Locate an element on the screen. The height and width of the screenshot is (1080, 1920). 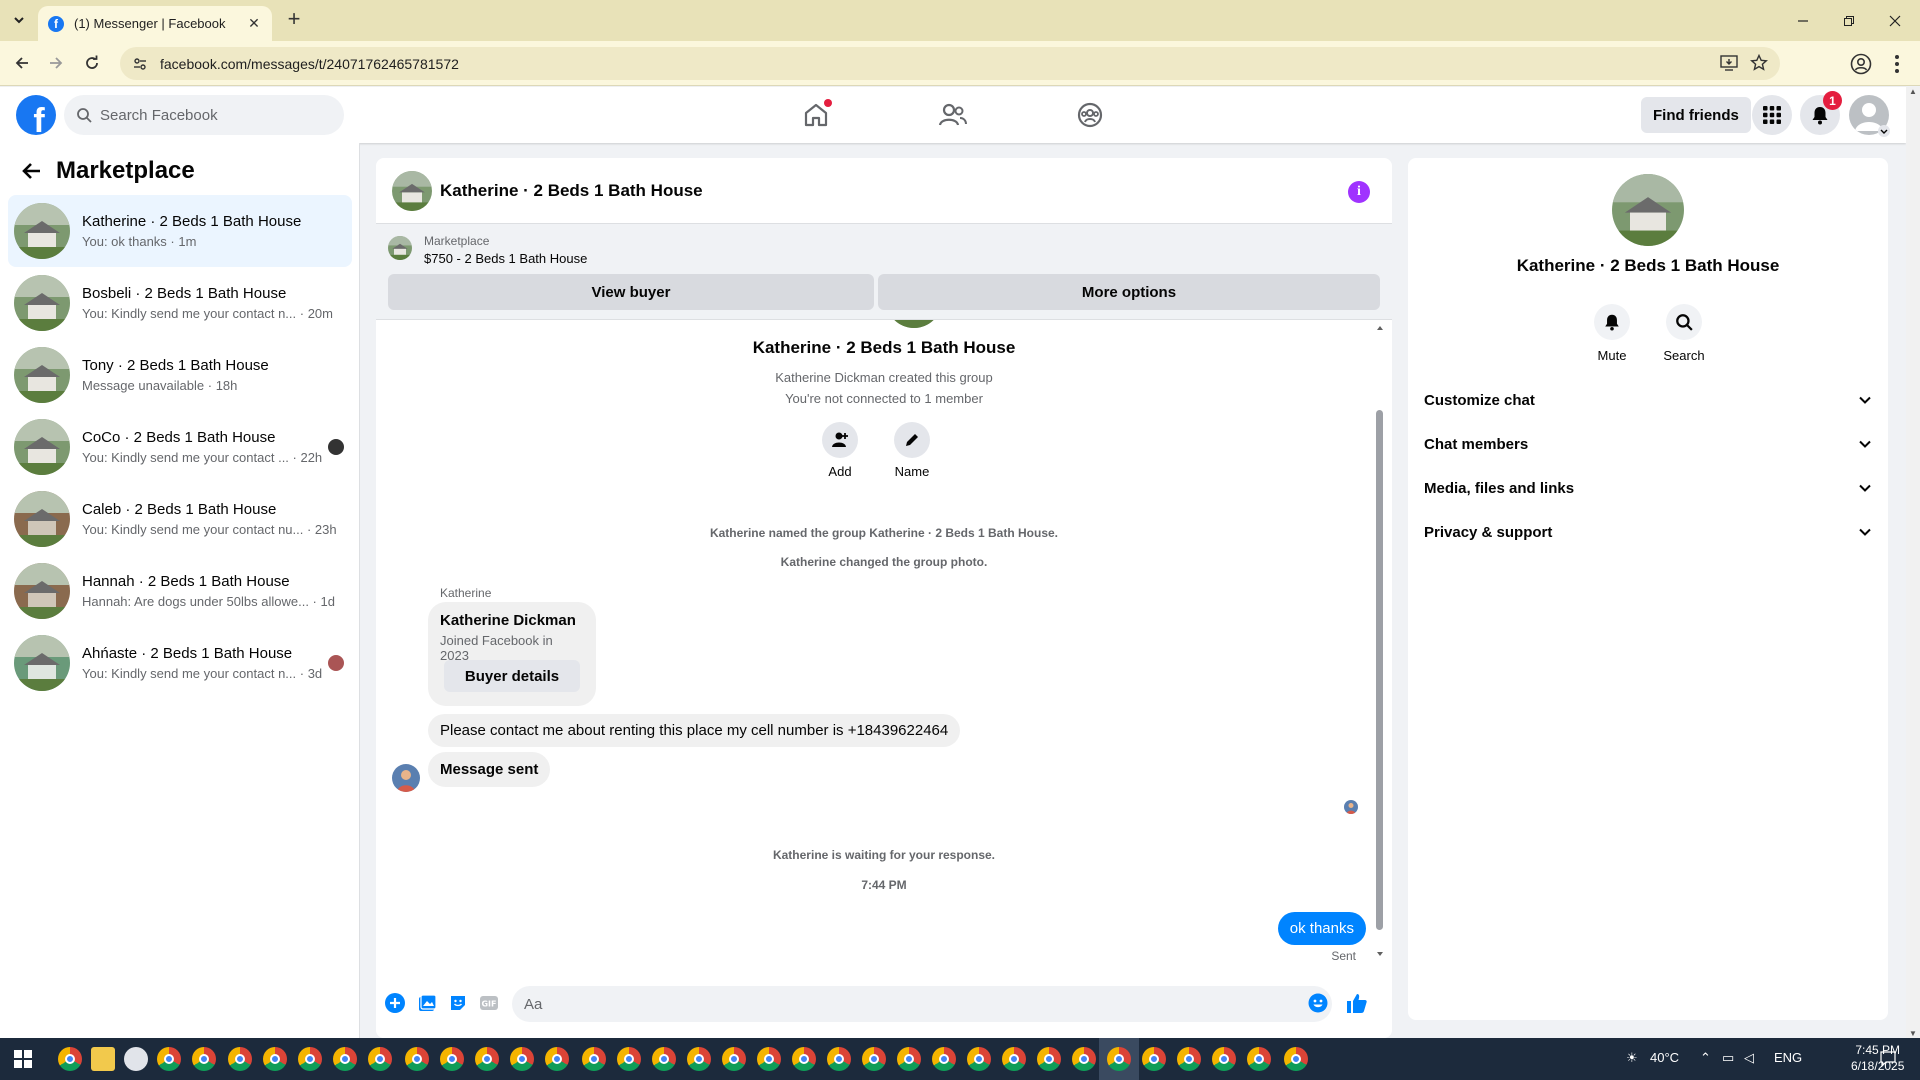
sticker-button is located at coordinates (458, 1003).